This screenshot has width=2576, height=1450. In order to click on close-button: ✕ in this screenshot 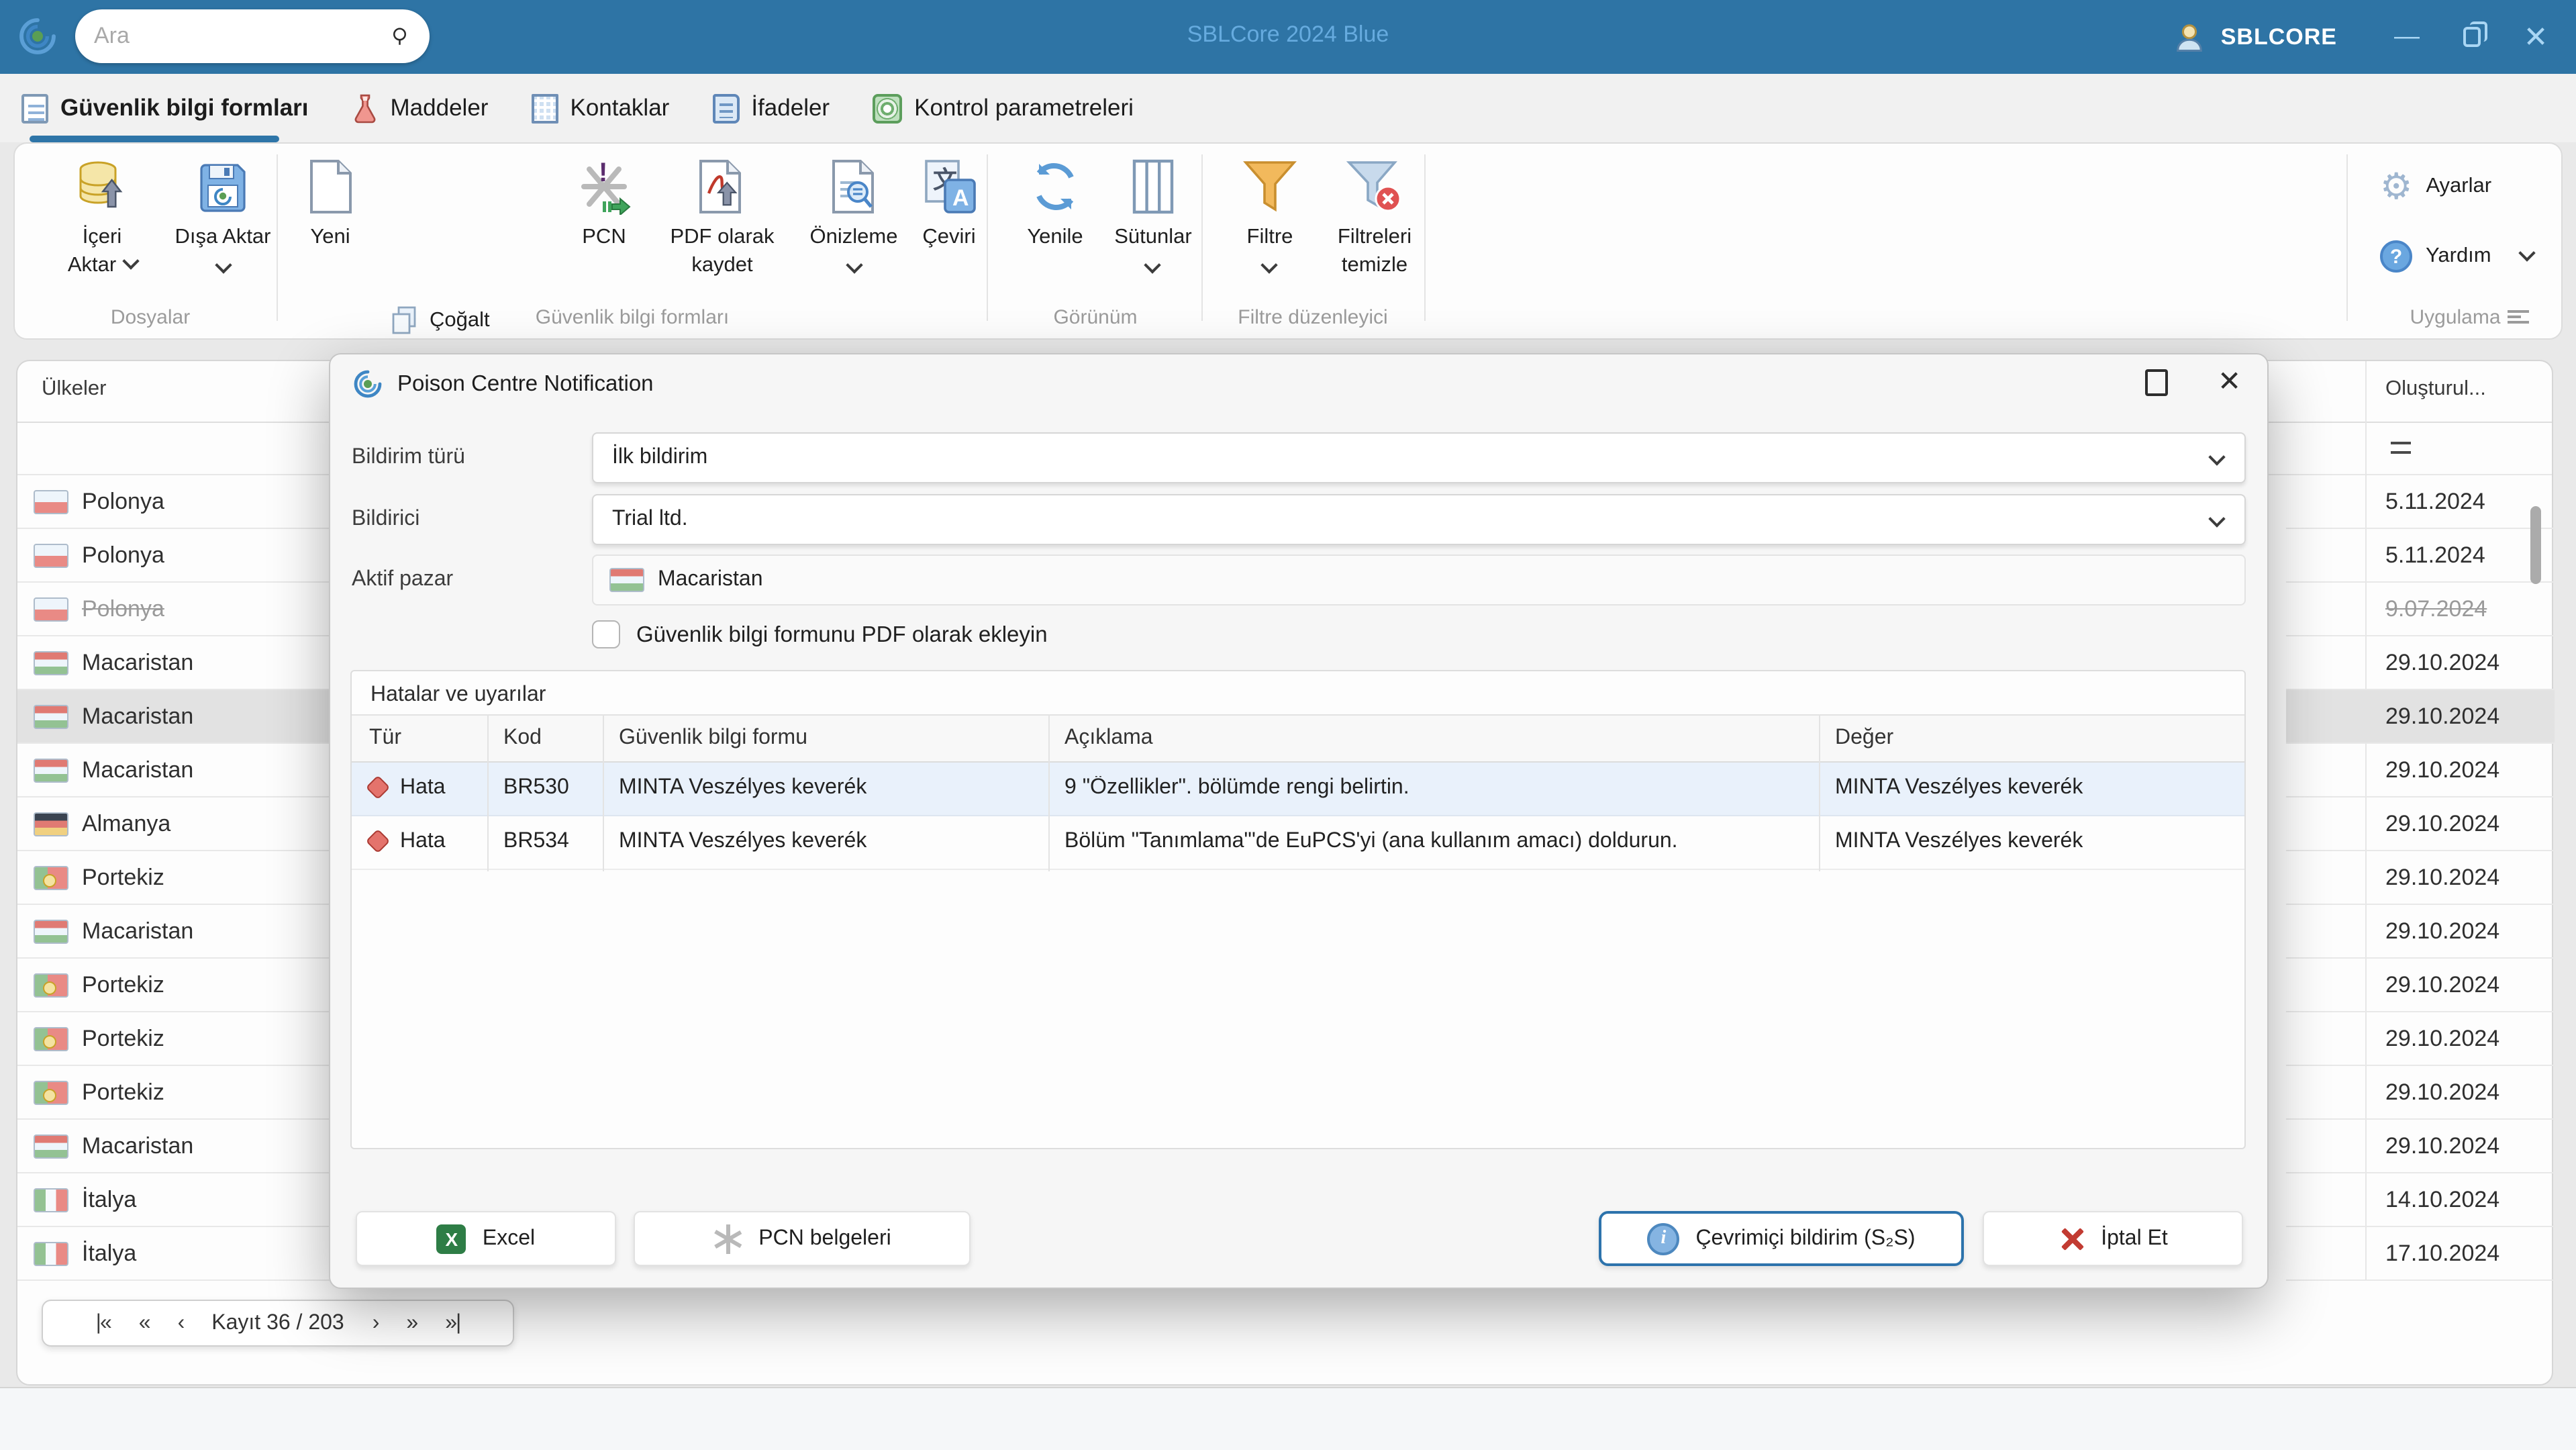, I will do `click(2536, 37)`.